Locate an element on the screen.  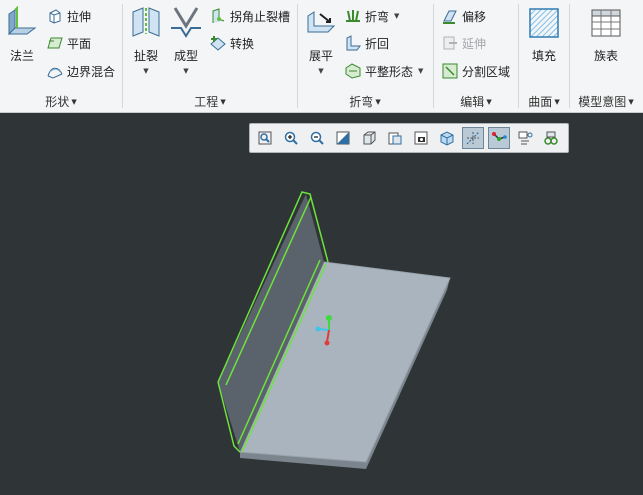
boundary-blend-label: 边界混合 is located at coordinates (91, 71).